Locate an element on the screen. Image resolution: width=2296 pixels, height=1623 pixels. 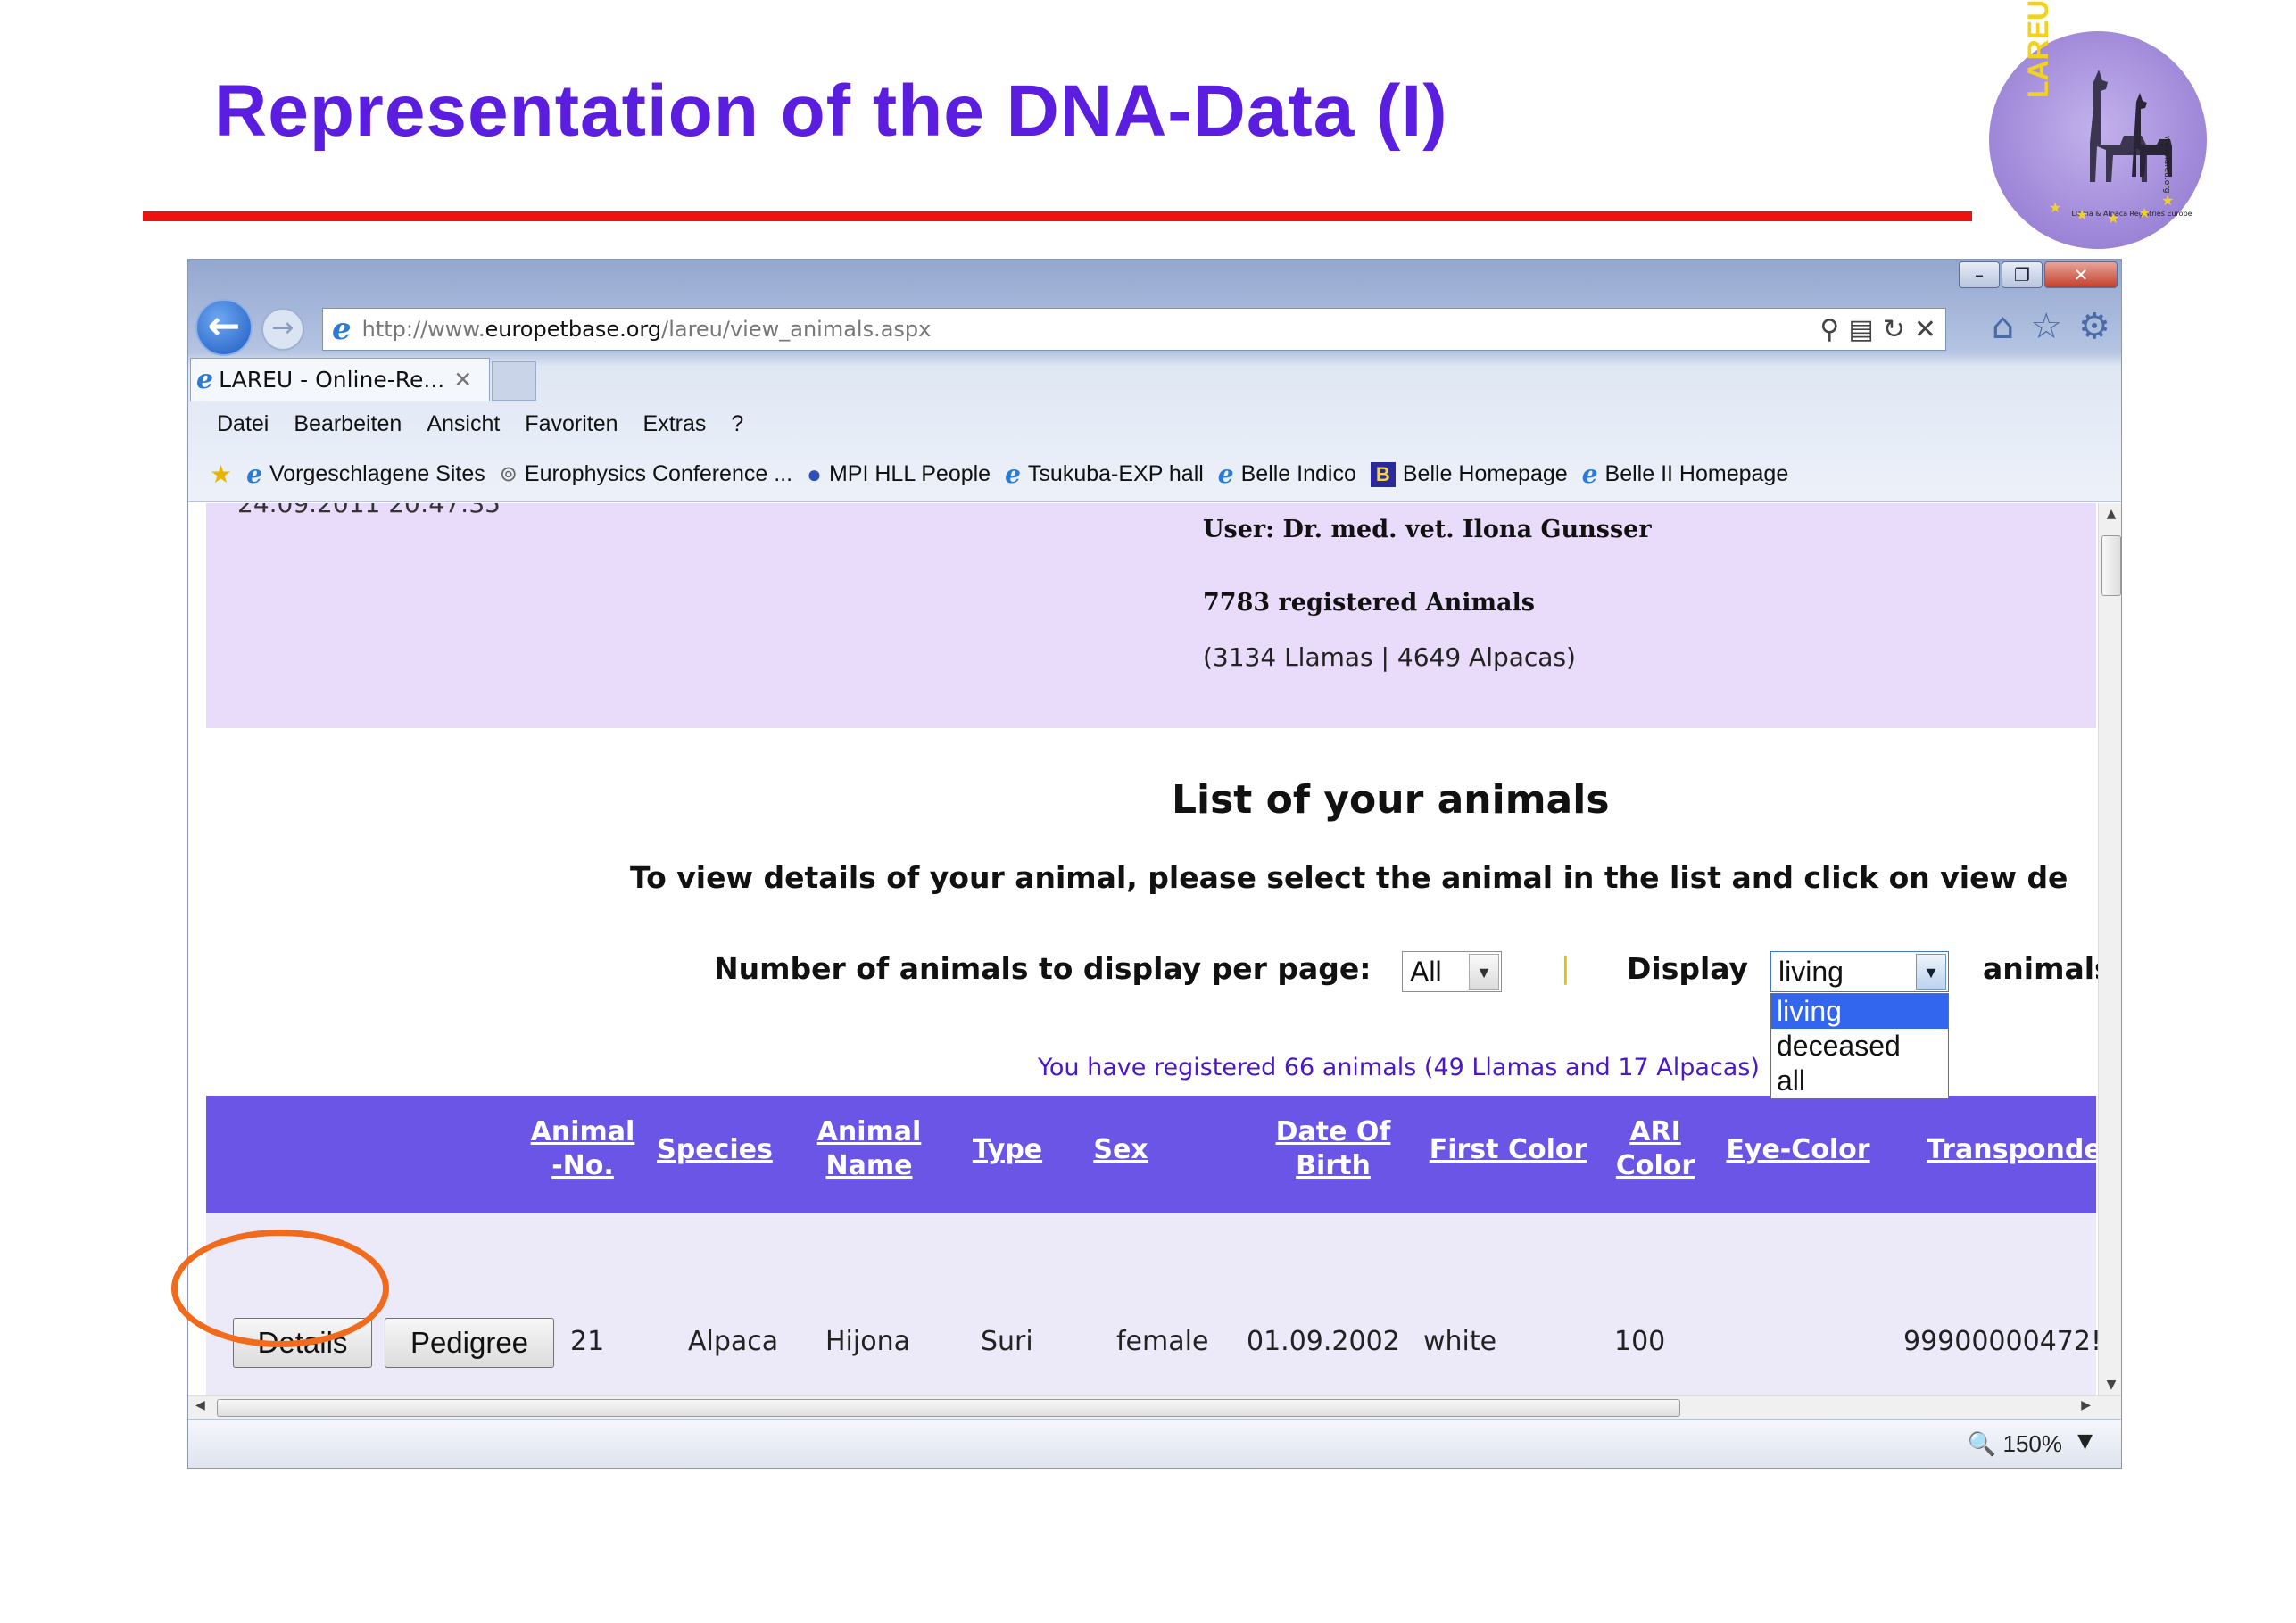
header-animal-name: Animal Name is located at coordinates (869, 1149).